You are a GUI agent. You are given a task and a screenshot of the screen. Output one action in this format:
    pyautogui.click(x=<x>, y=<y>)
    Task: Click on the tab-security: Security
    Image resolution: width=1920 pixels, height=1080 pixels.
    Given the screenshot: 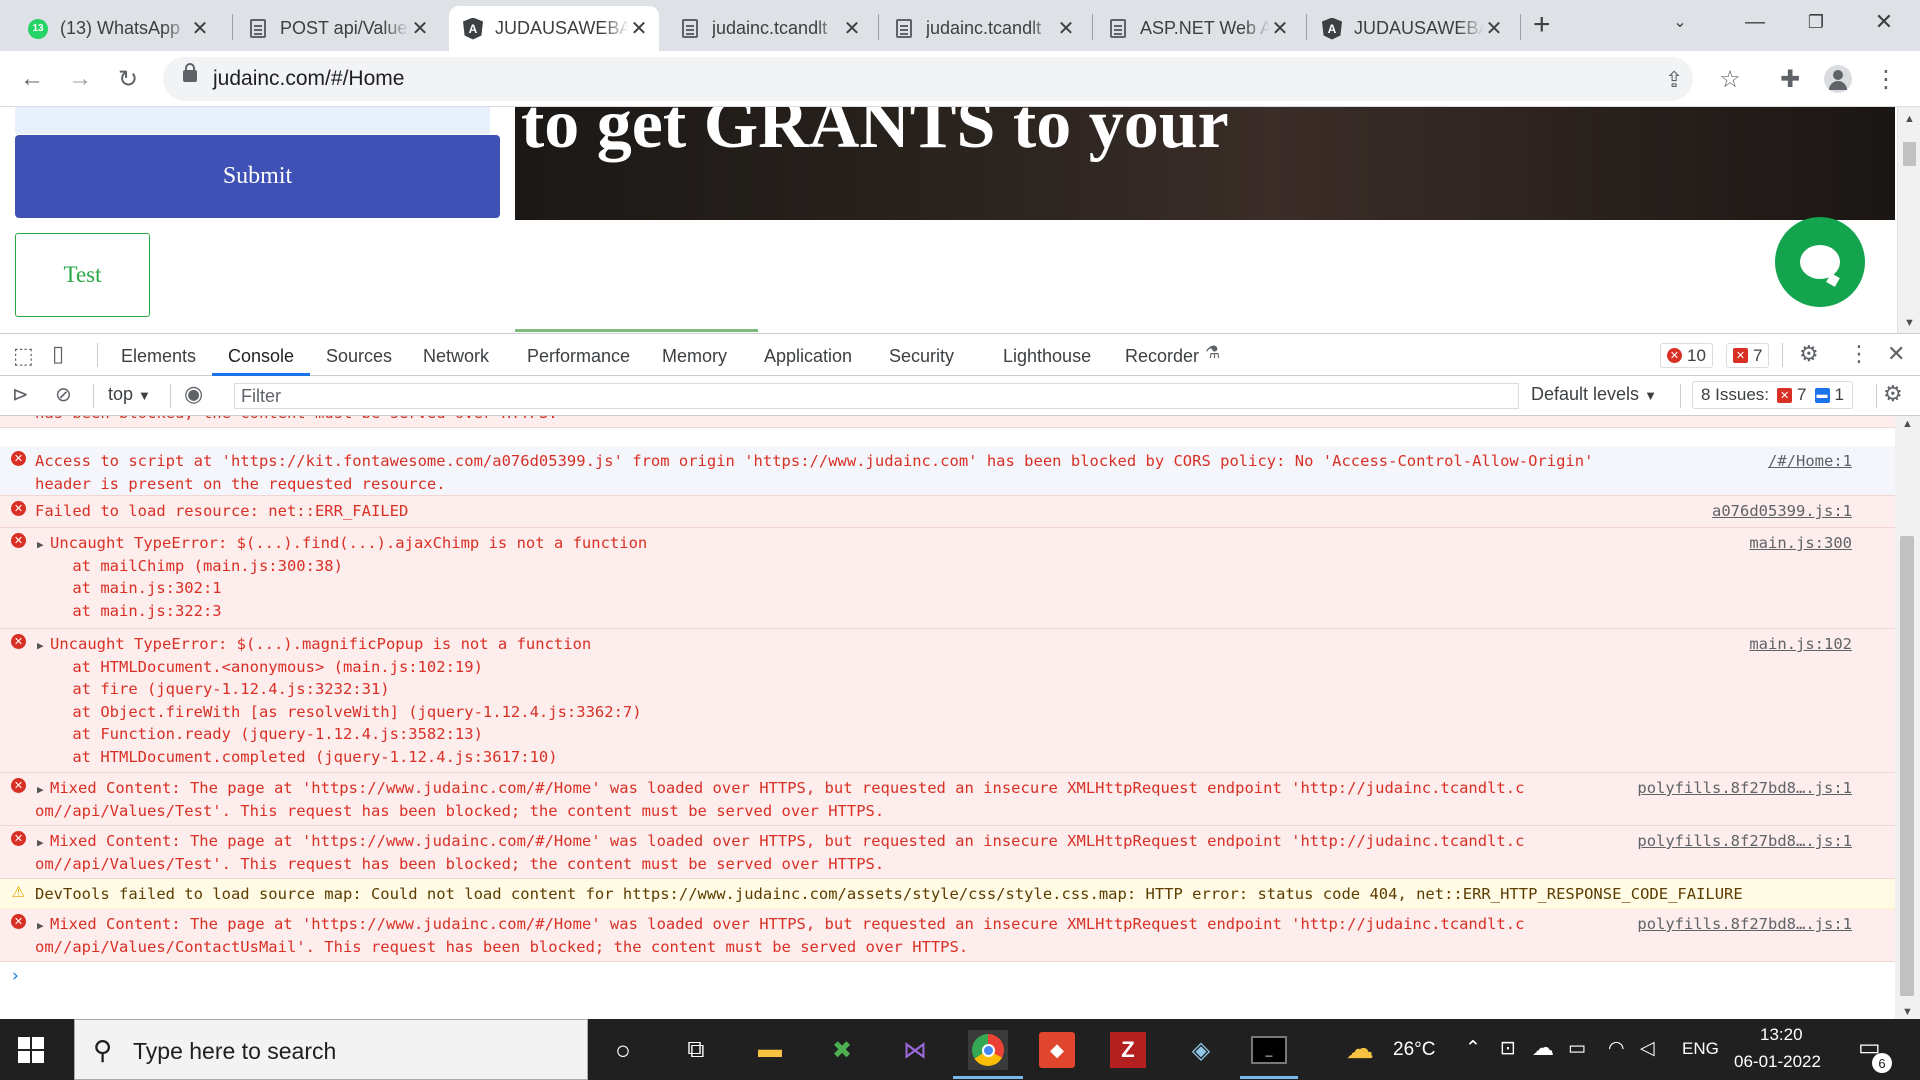 What is the action you would take?
    pyautogui.click(x=921, y=355)
    